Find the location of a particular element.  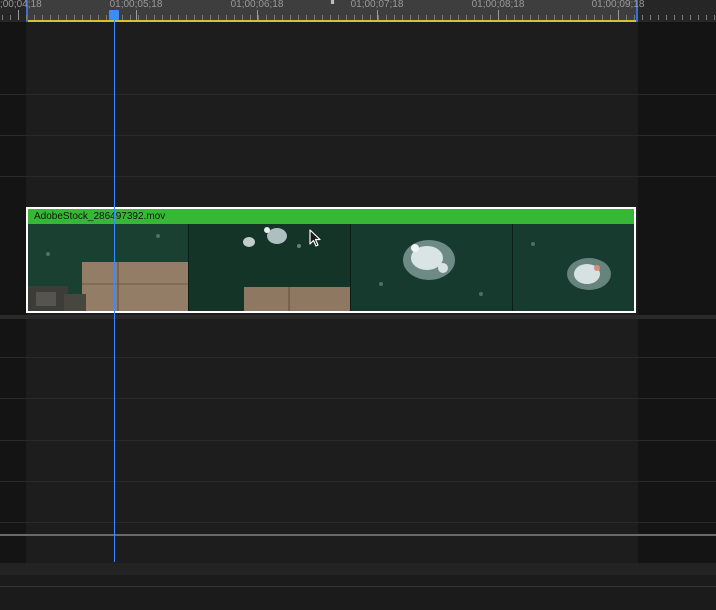

ruler-timecode: 01;00;09;18 is located at coordinates (618, 5).